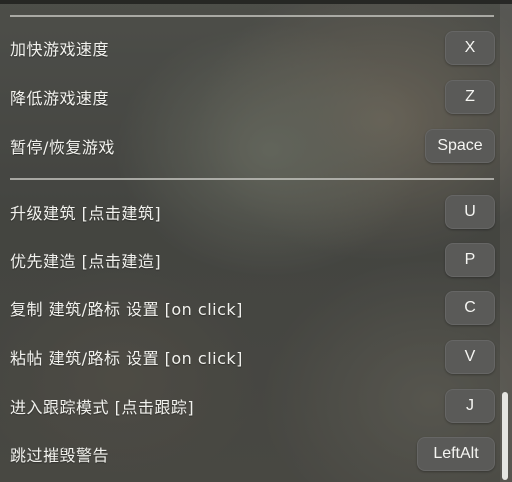 The height and width of the screenshot is (482, 512). Describe the element at coordinates (62, 147) in the screenshot. I see `keybind-label: 暂停/恢复游戏` at that location.